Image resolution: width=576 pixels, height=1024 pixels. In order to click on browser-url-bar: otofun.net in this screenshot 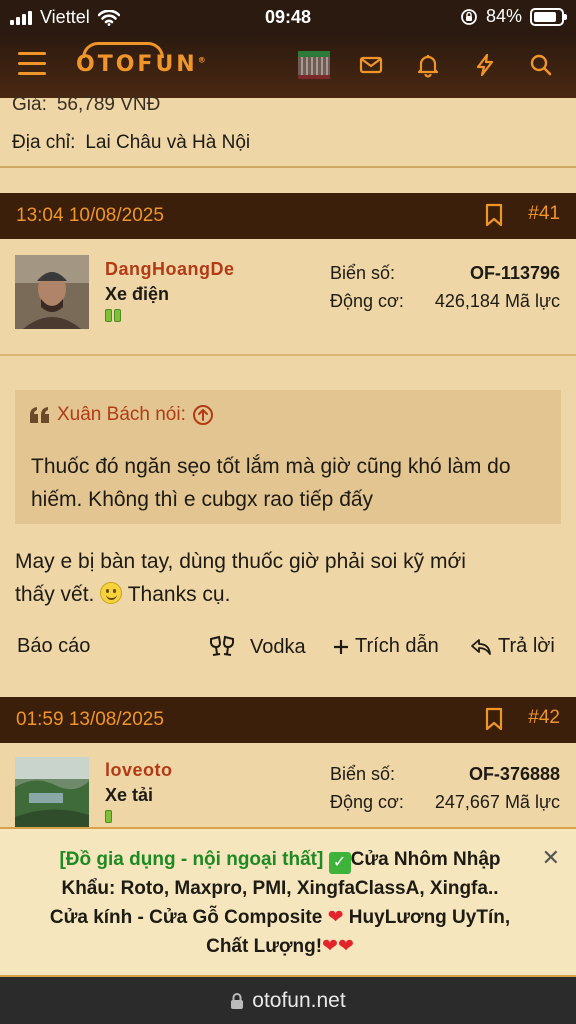, I will do `click(288, 1000)`.